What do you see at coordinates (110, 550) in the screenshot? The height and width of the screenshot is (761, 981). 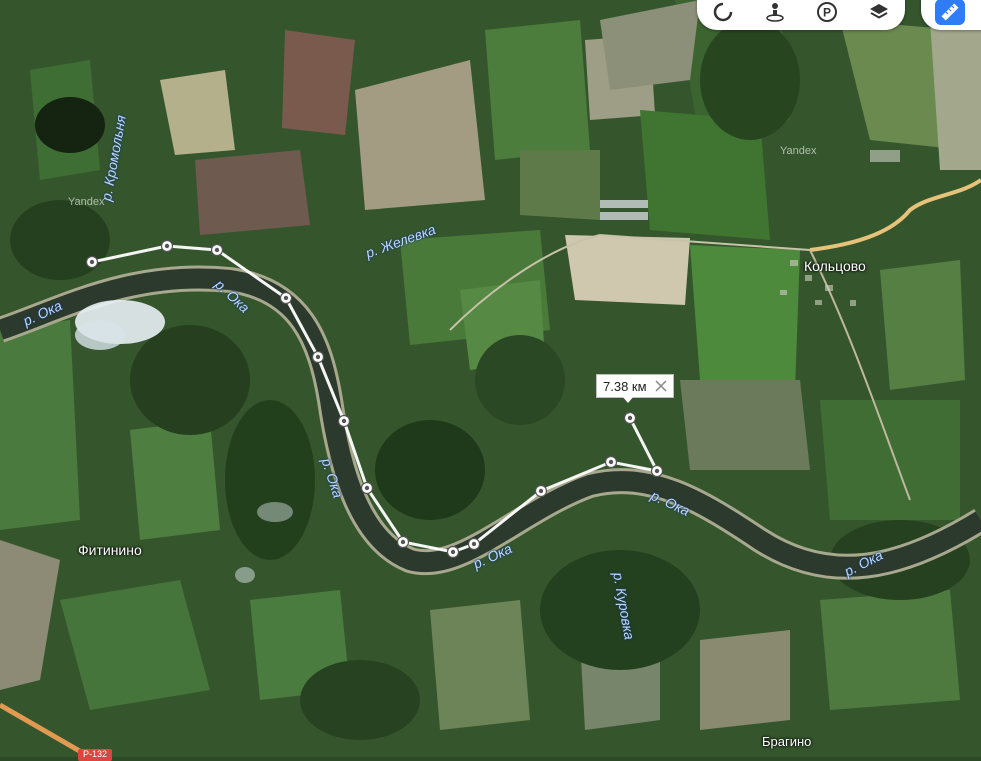 I see `town-label-fitinino: Фитинино` at bounding box center [110, 550].